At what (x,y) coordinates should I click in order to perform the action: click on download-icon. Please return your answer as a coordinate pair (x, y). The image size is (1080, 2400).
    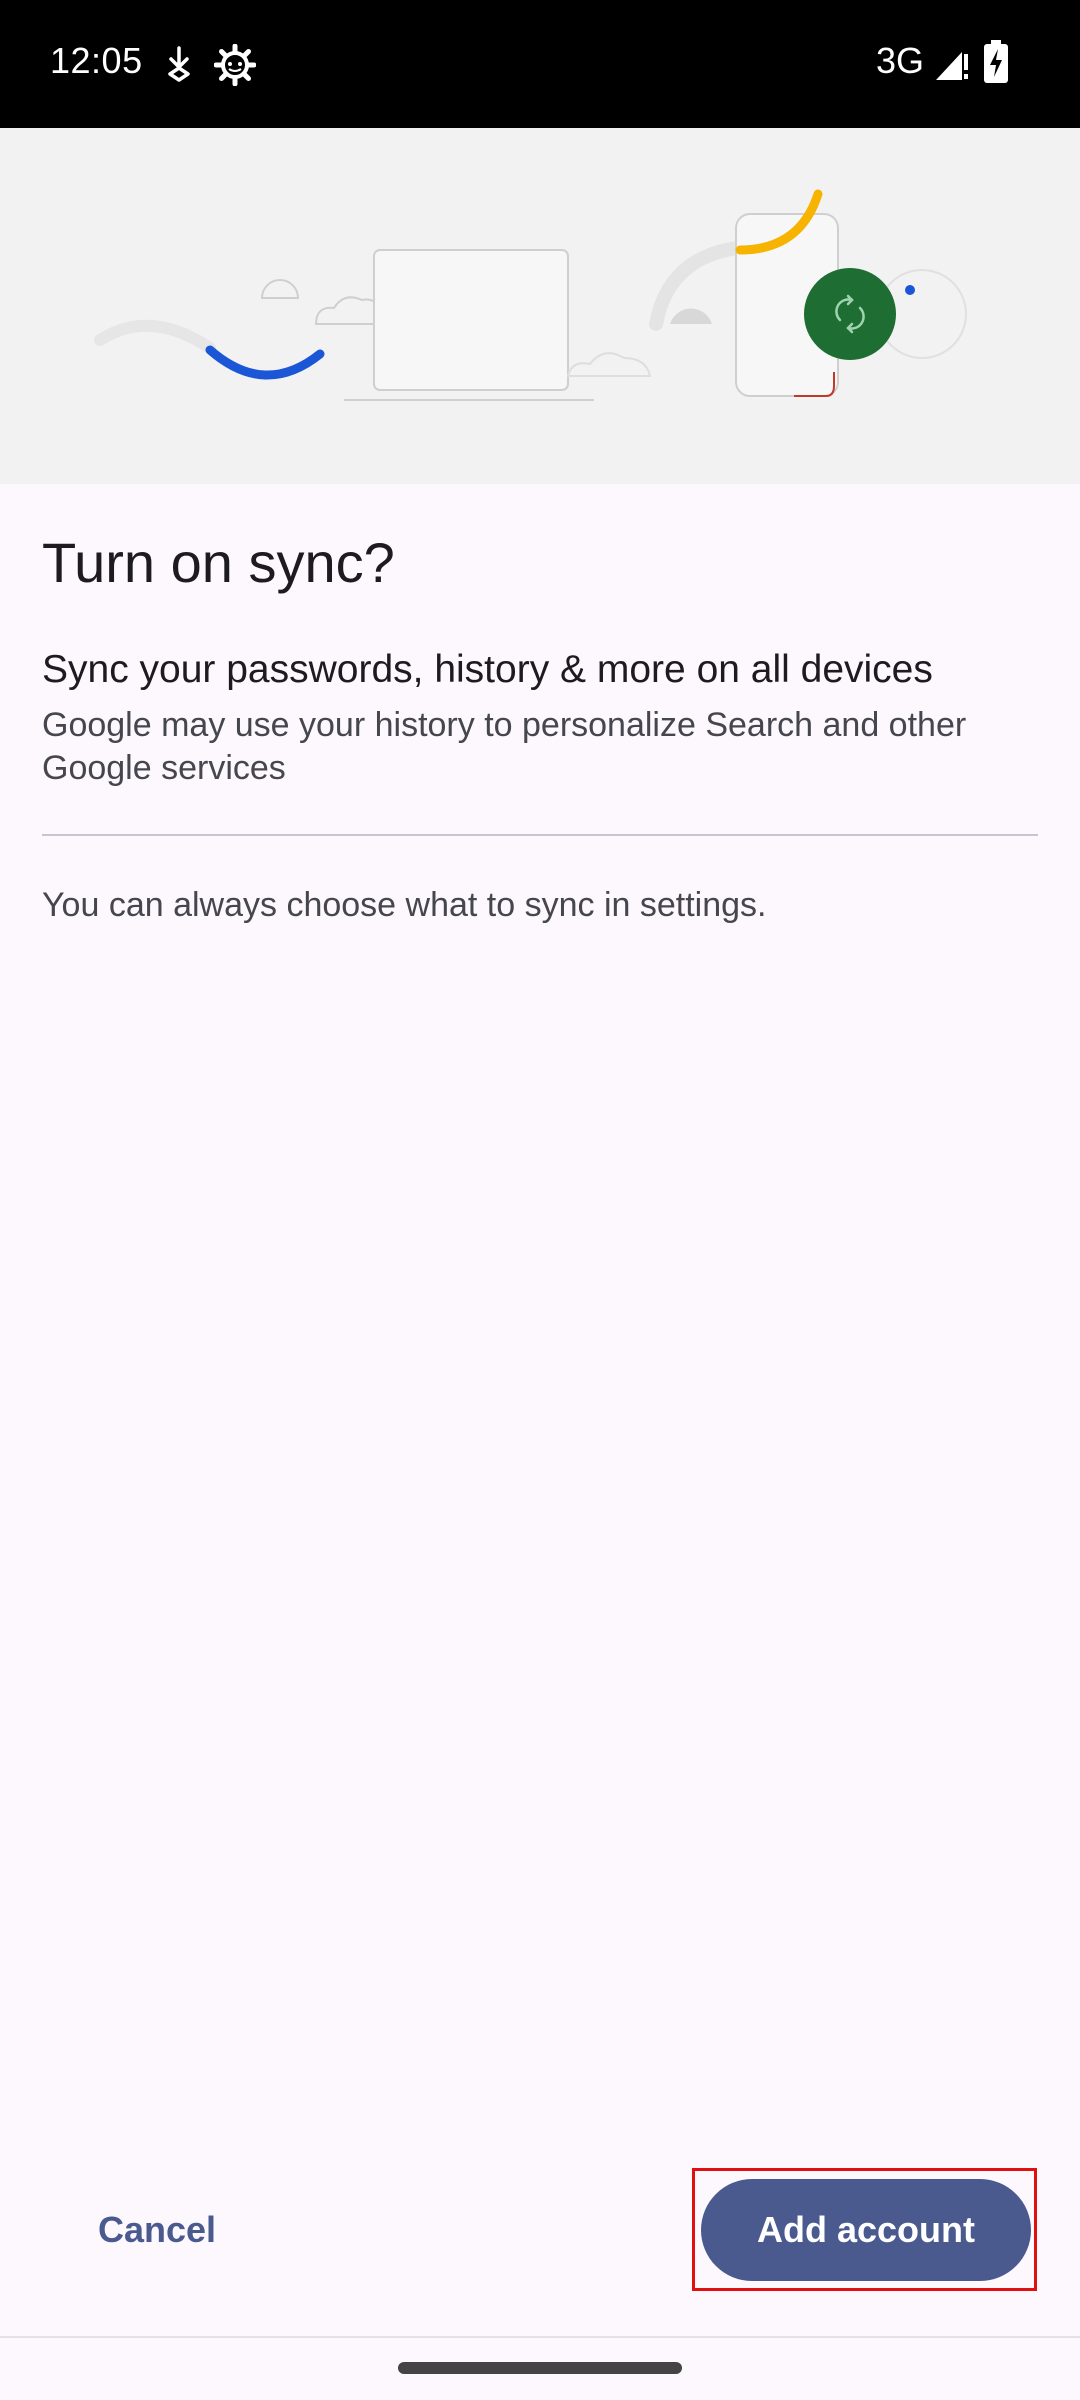
    Looking at the image, I should click on (179, 66).